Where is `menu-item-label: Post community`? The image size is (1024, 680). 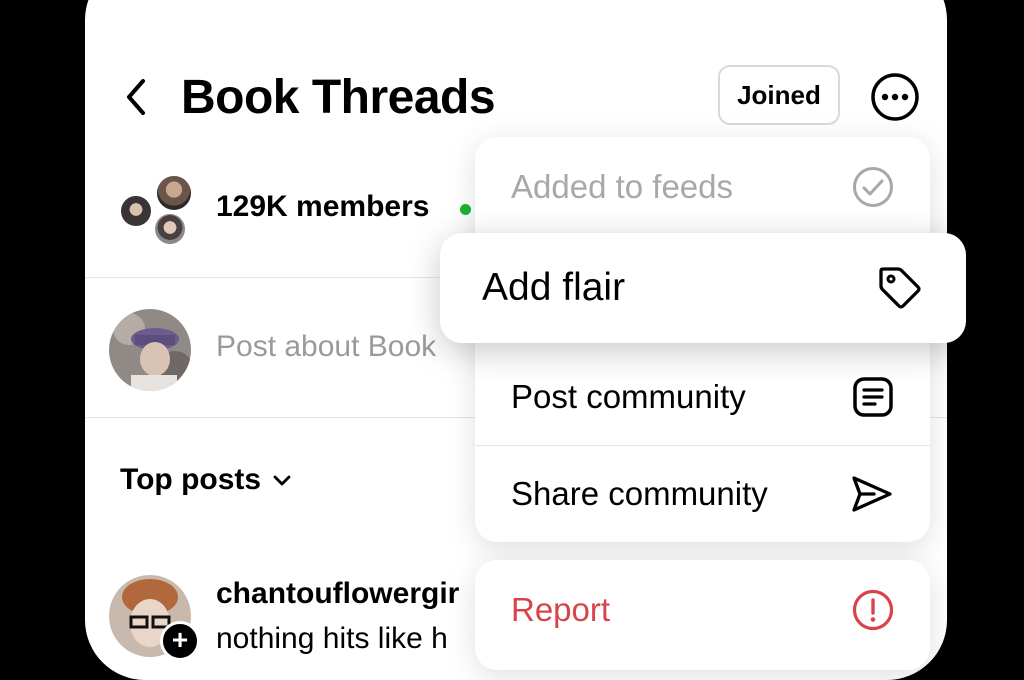 menu-item-label: Post community is located at coordinates (628, 396).